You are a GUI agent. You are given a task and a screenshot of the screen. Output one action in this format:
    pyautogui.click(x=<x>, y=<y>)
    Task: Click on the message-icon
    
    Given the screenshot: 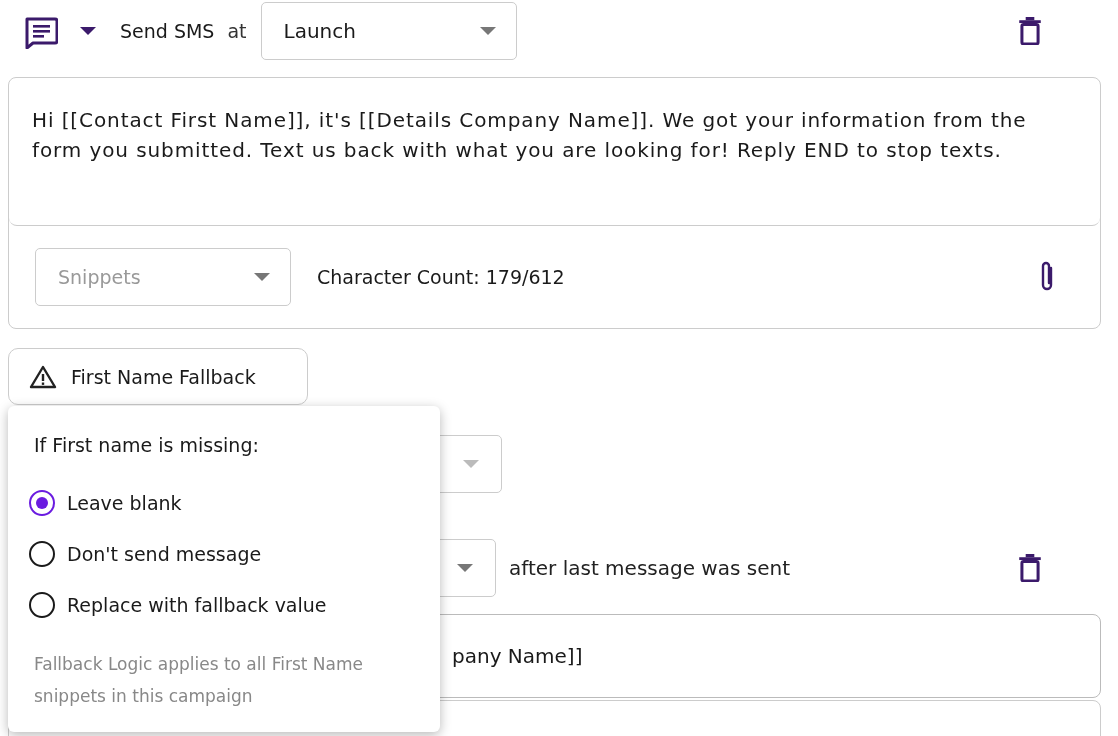 What is the action you would take?
    pyautogui.click(x=41, y=33)
    